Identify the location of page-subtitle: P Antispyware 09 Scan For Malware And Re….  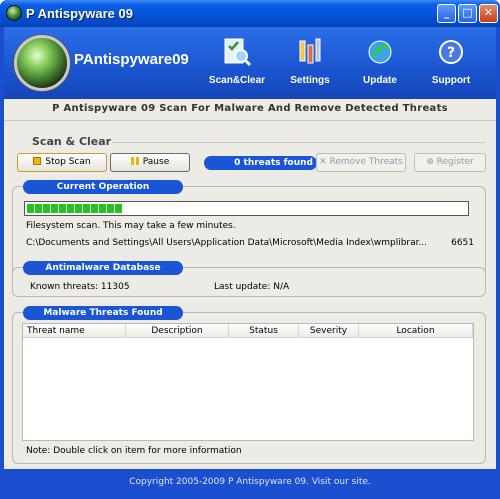
(250, 110).